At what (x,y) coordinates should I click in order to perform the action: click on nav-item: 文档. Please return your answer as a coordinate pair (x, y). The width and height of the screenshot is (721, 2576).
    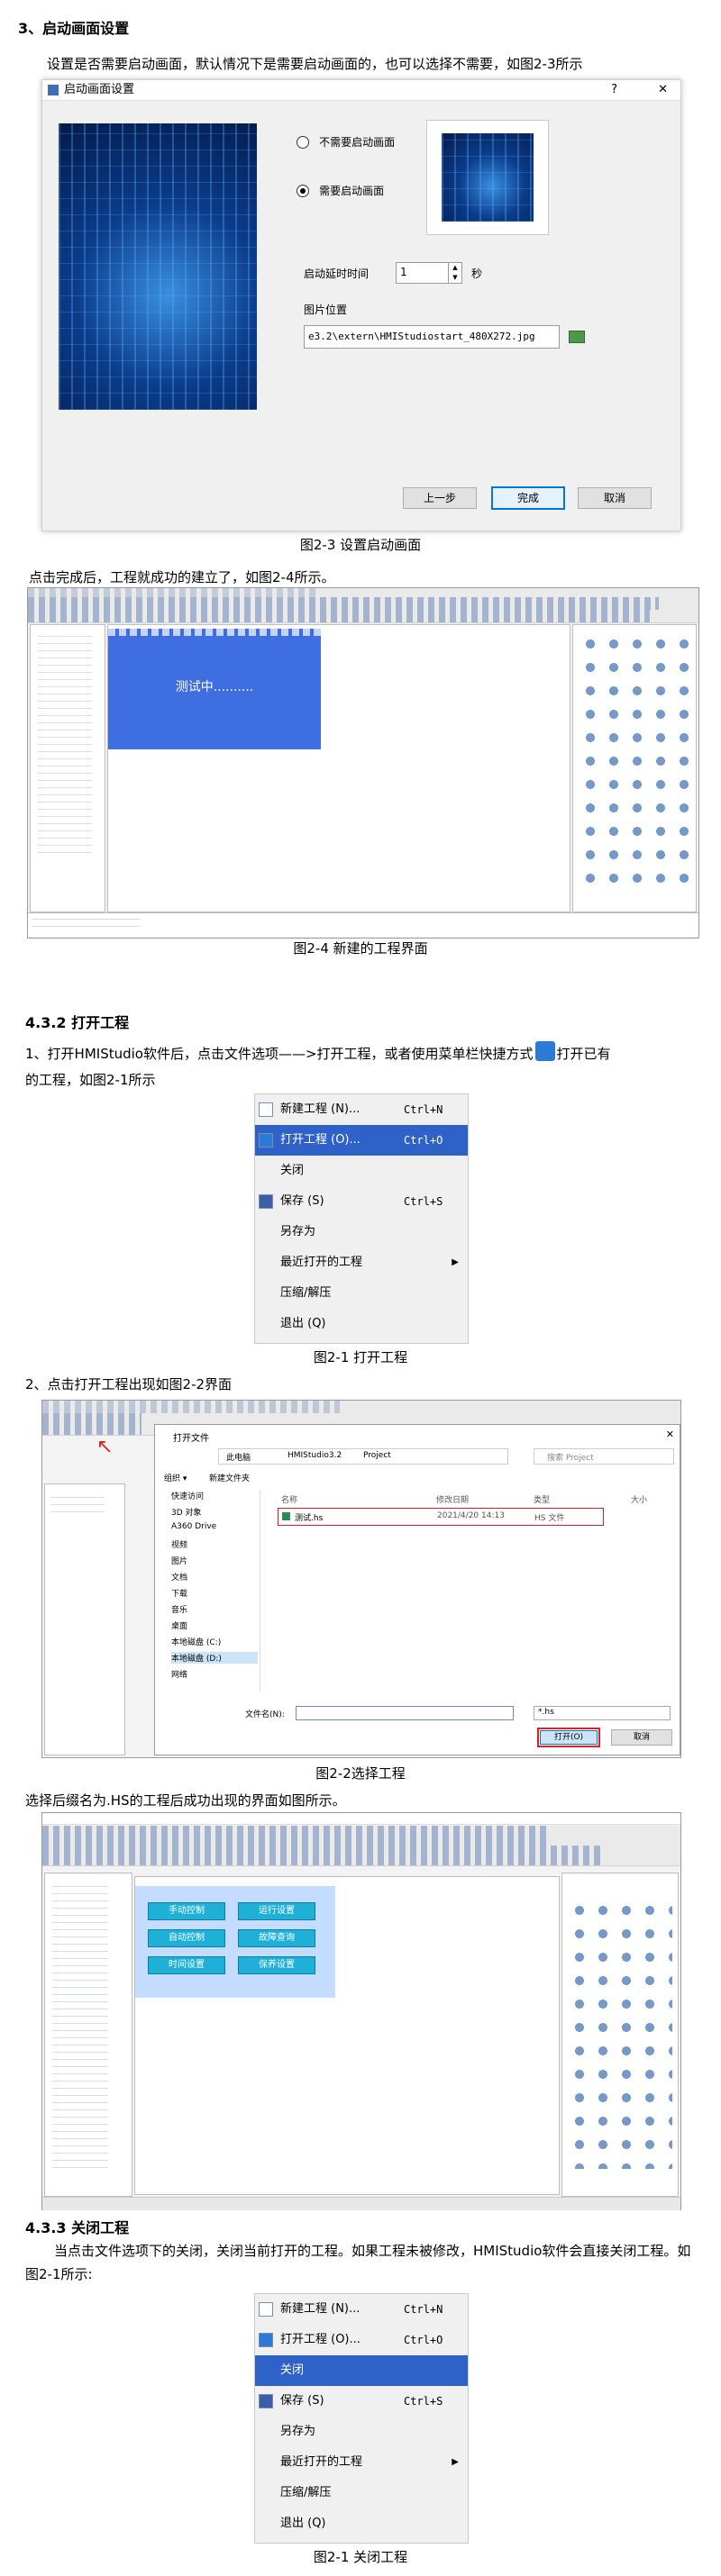
    Looking at the image, I should click on (179, 1577).